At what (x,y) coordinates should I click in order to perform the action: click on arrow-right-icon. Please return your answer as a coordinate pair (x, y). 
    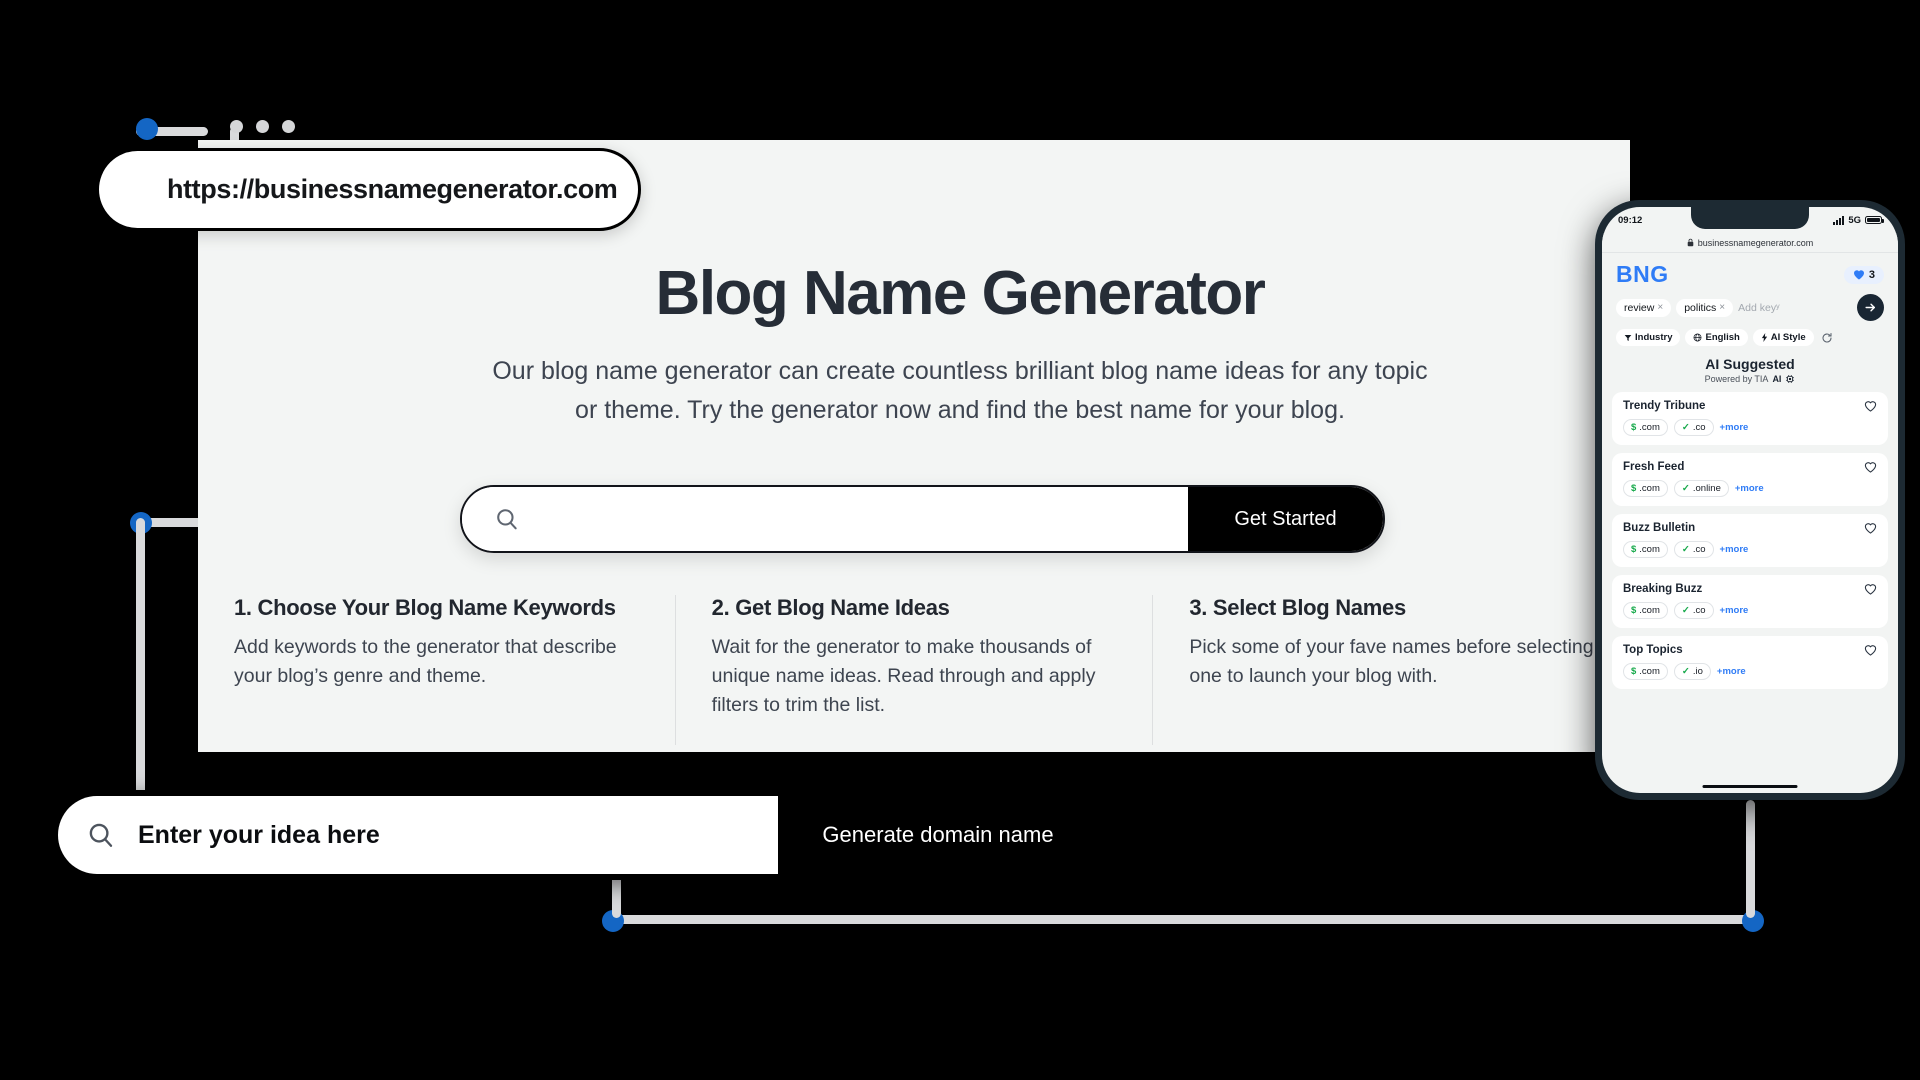
    Looking at the image, I should click on (1870, 307).